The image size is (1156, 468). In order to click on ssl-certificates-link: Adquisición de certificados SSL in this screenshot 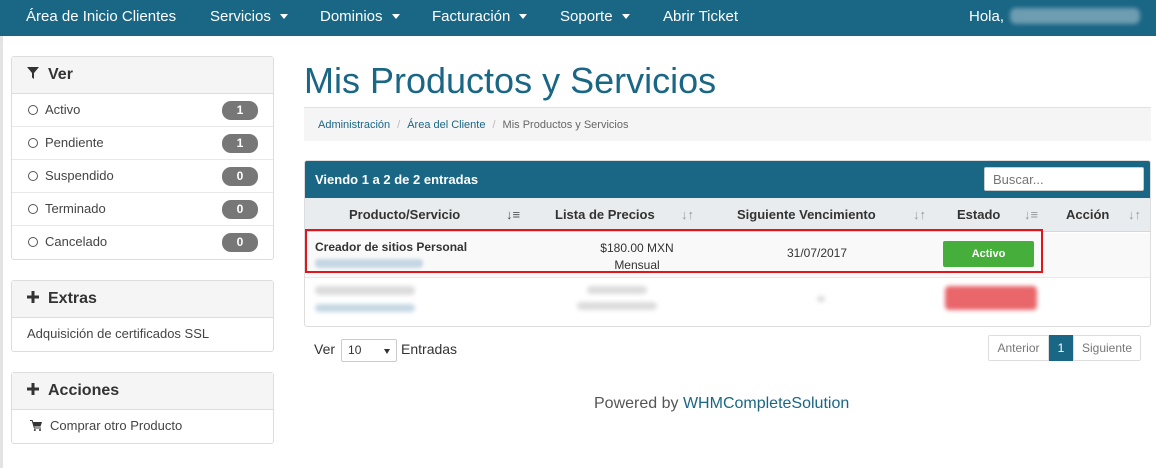, I will do `click(142, 334)`.